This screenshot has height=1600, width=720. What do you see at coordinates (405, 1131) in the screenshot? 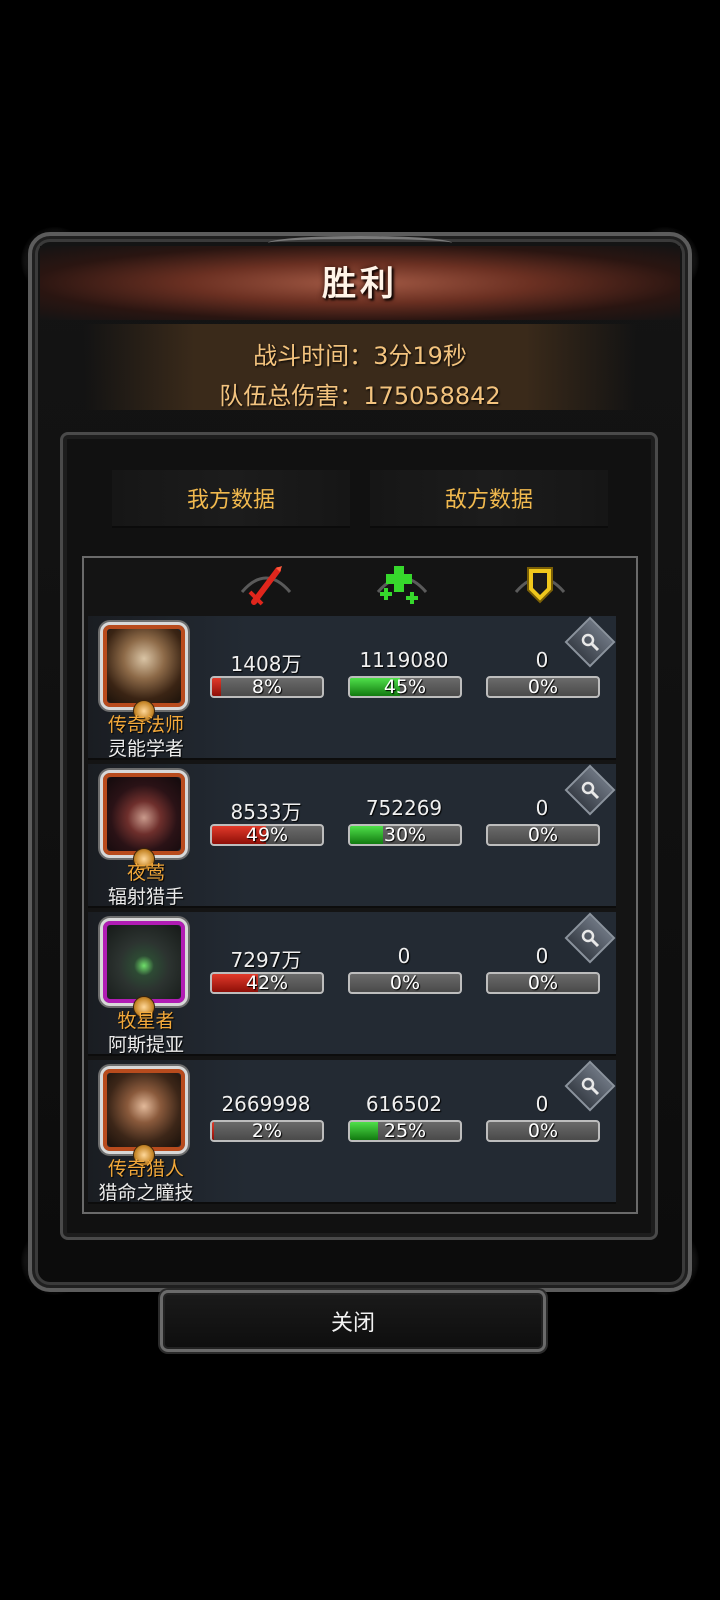
I see `heal-percent-bar: 25%` at bounding box center [405, 1131].